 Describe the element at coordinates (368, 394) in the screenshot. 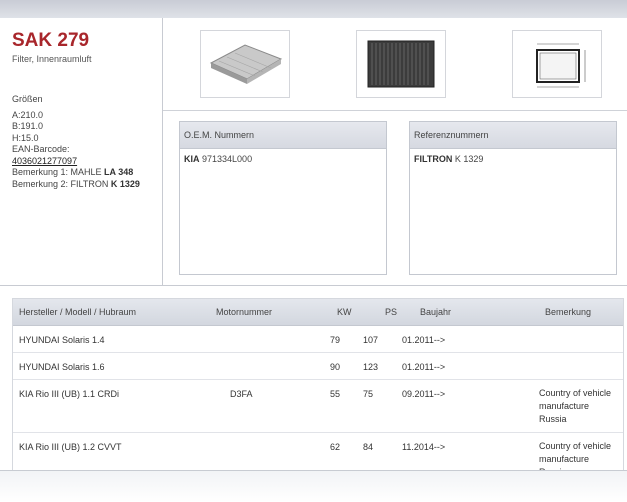

I see `ps-cell: 75` at that location.